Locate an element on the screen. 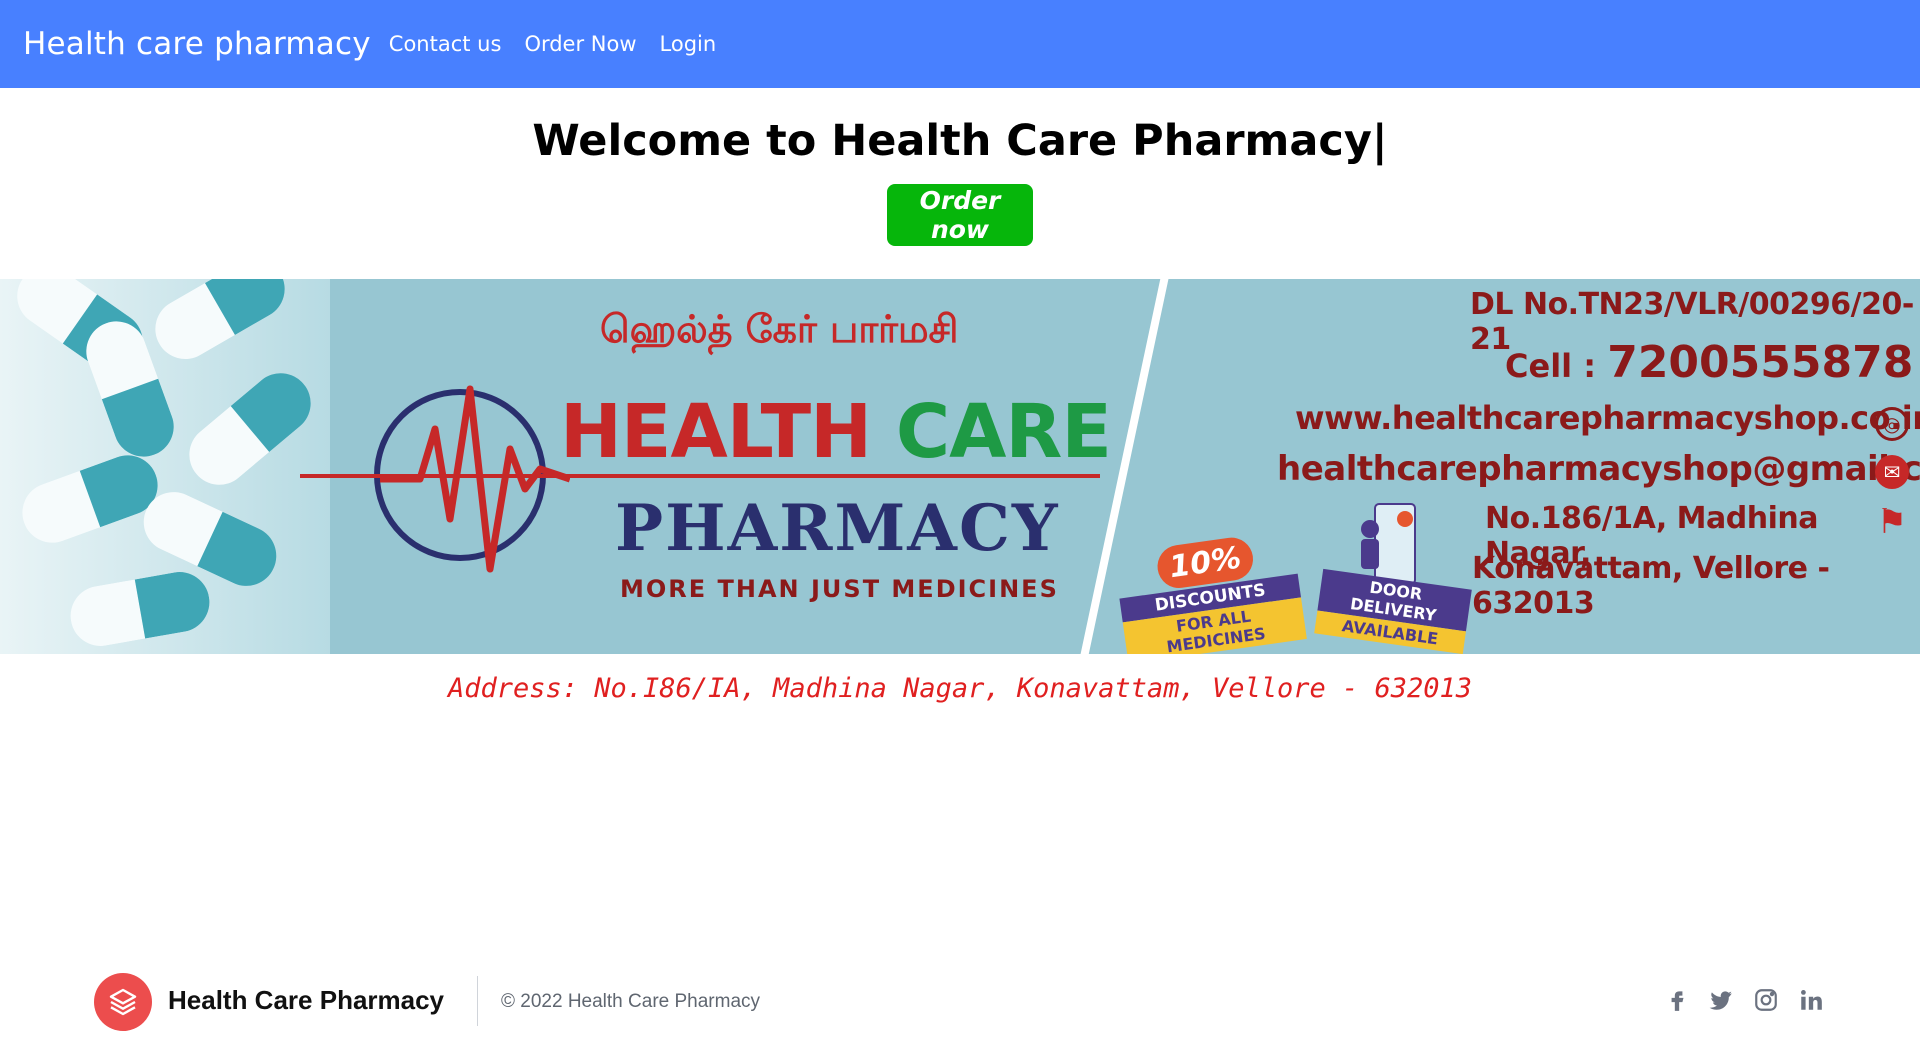  navbar-brand: Health care pharmacy is located at coordinates (197, 44).